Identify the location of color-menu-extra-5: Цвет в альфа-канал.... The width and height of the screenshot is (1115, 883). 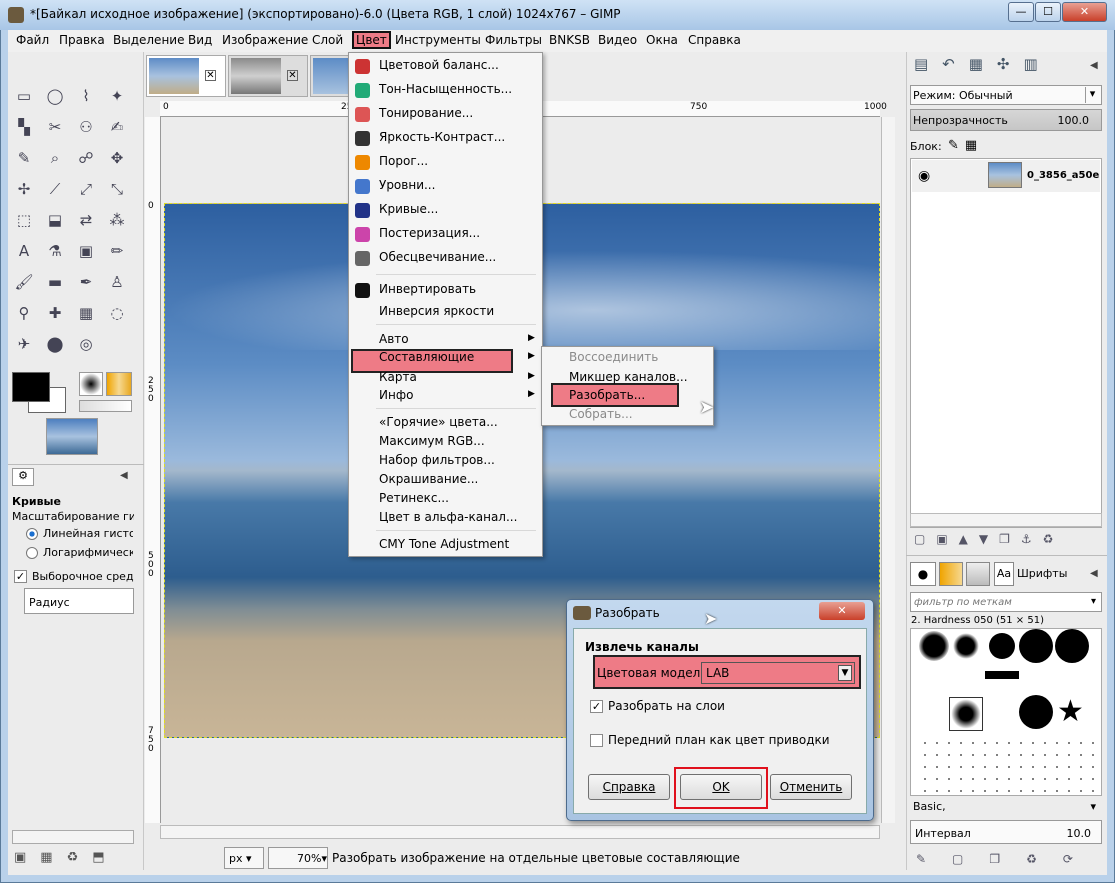
(448, 517).